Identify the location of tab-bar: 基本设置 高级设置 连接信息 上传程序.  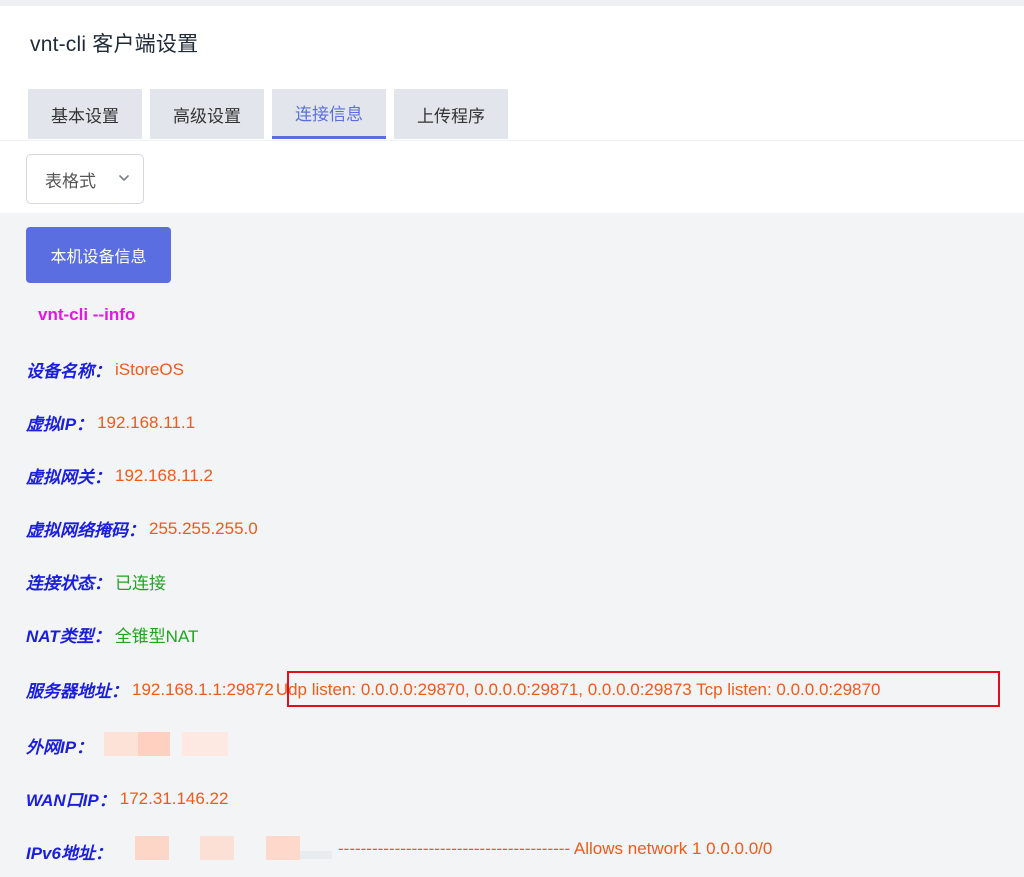
(268, 115).